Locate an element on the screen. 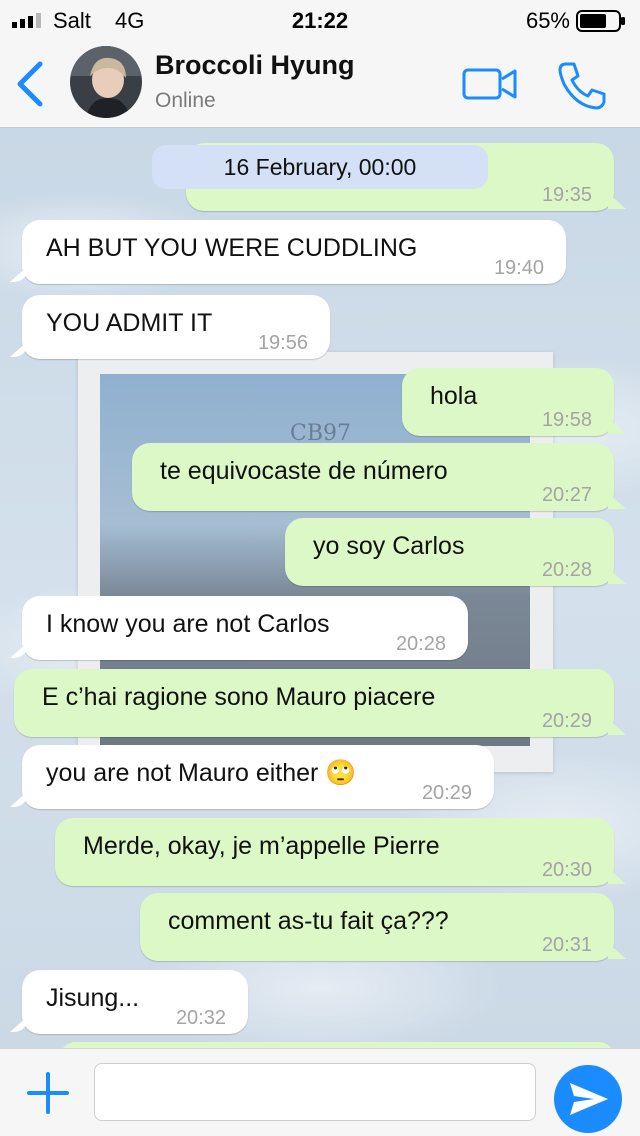 This screenshot has height=1136, width=640. message-bubble-outgoing: yo soy Carlos 20:28 is located at coordinates (449, 552).